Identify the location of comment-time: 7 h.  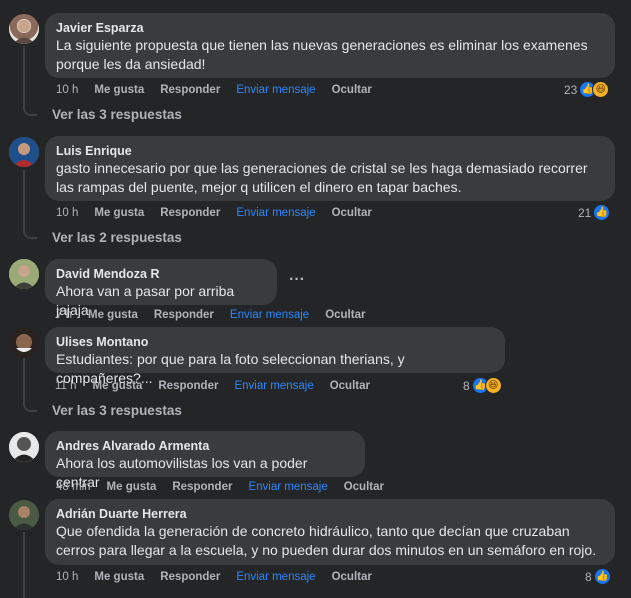
(64, 315).